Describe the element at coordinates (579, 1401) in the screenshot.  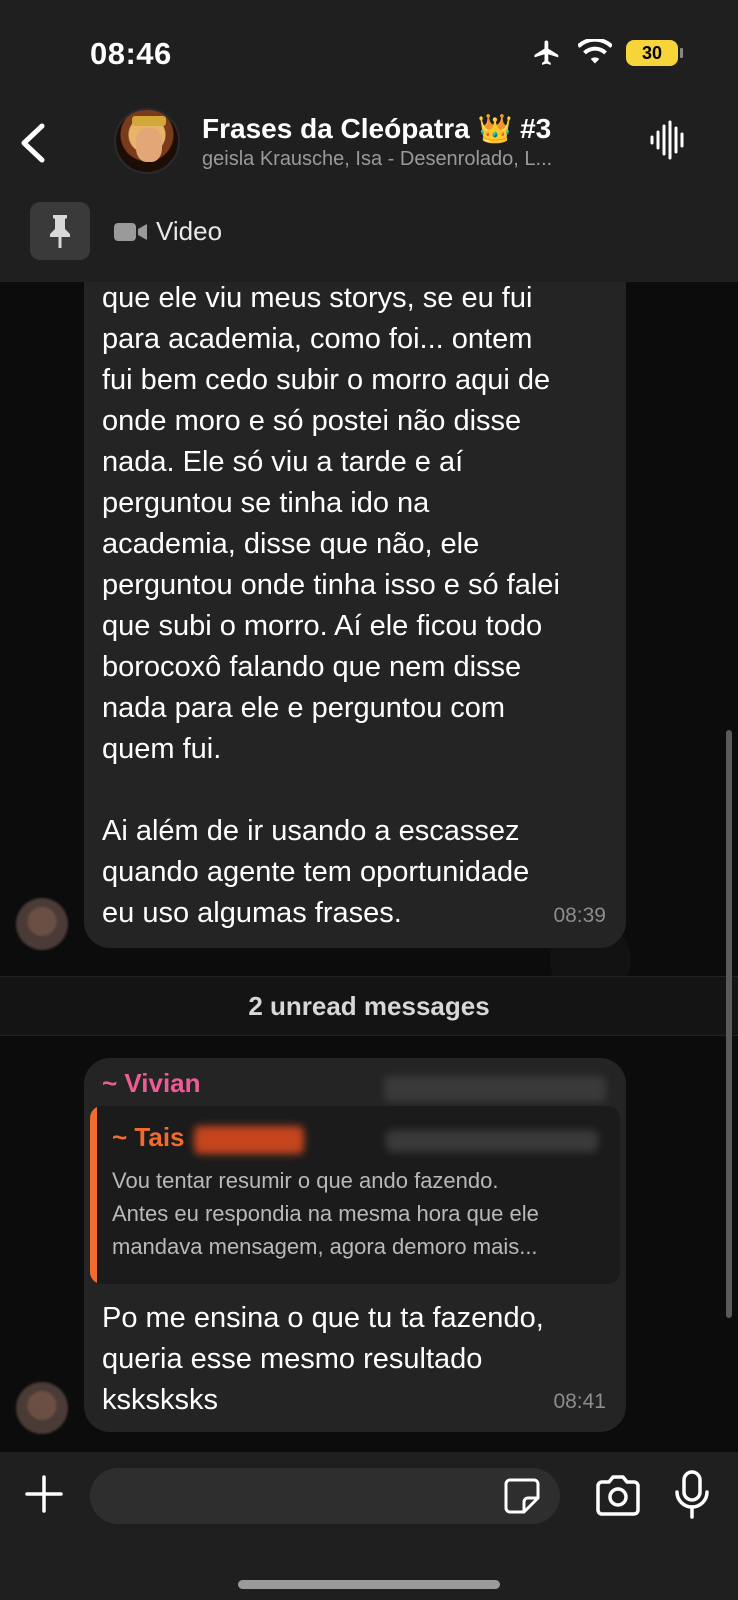
I see `message-time: 08:41` at that location.